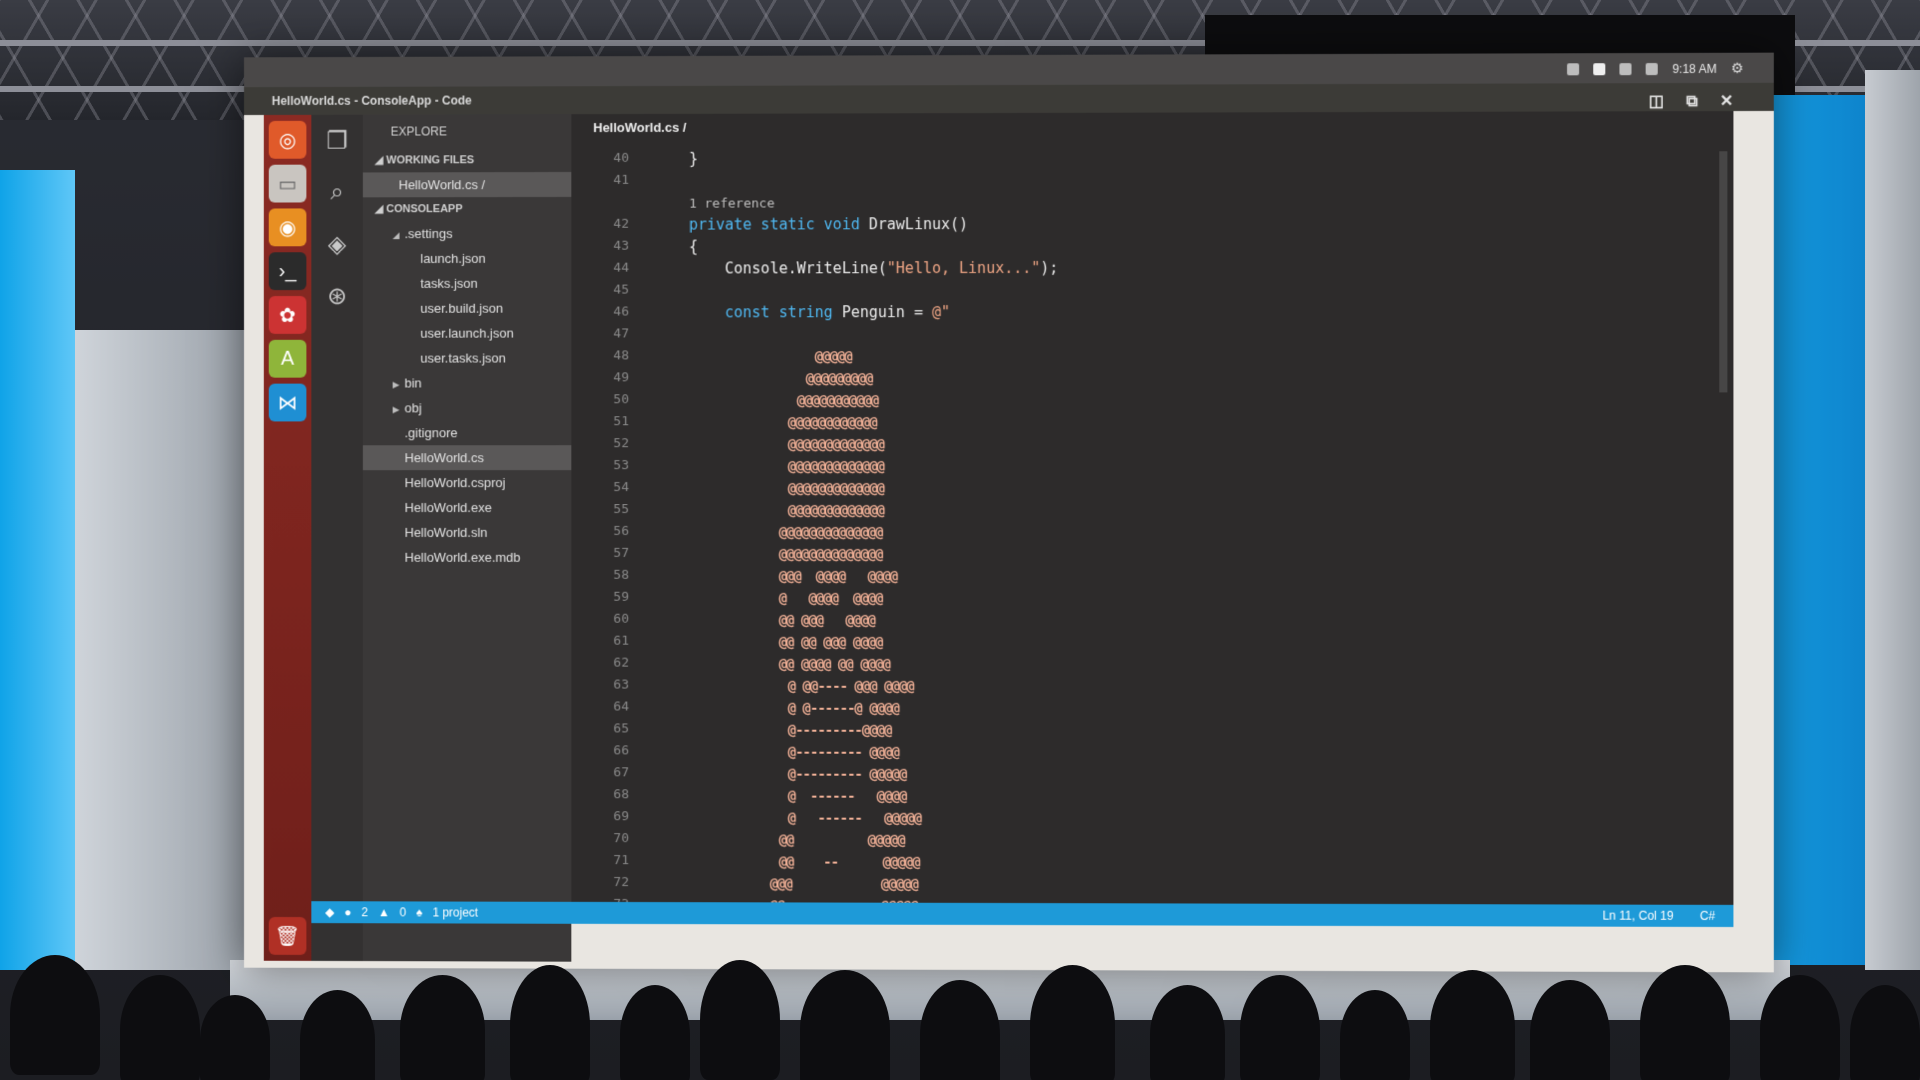  Describe the element at coordinates (856, 773) in the screenshot. I see `code-line: @--------- @@@@@` at that location.